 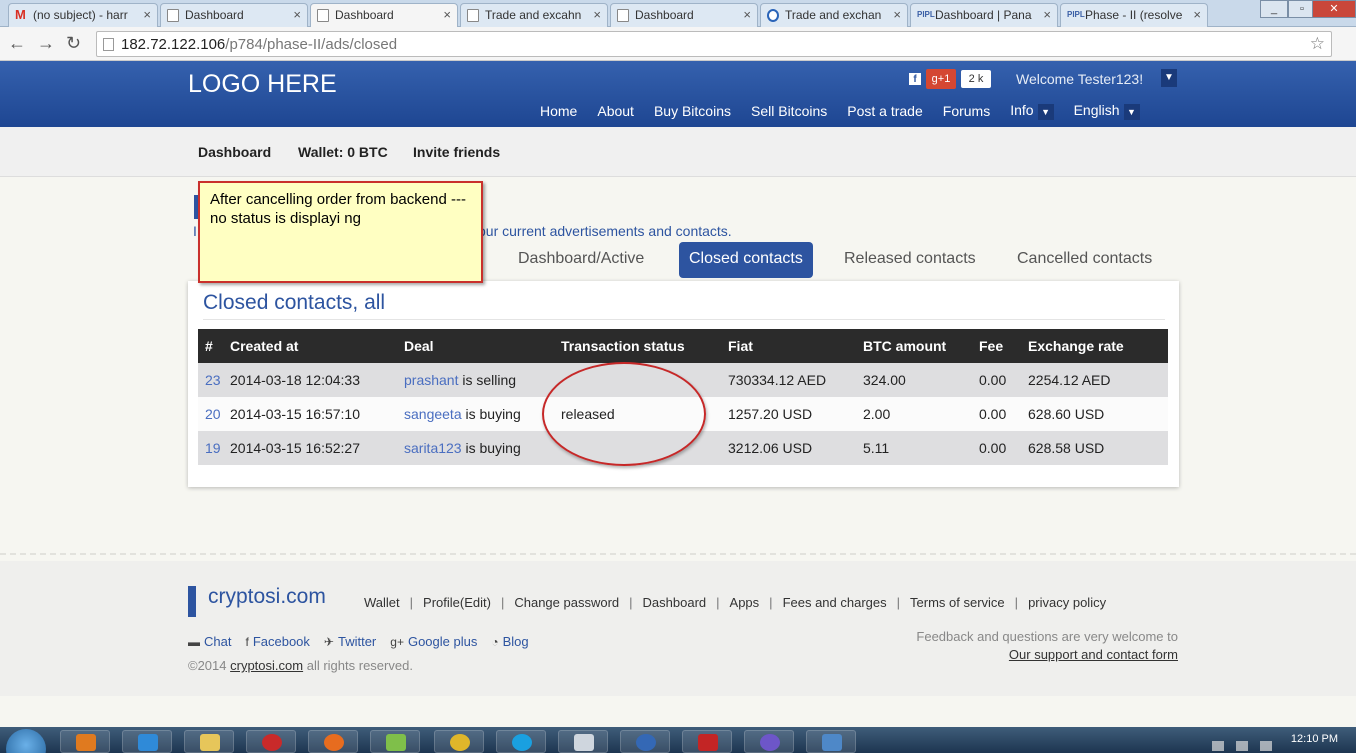 I want to click on app-icon, so click(x=396, y=742).